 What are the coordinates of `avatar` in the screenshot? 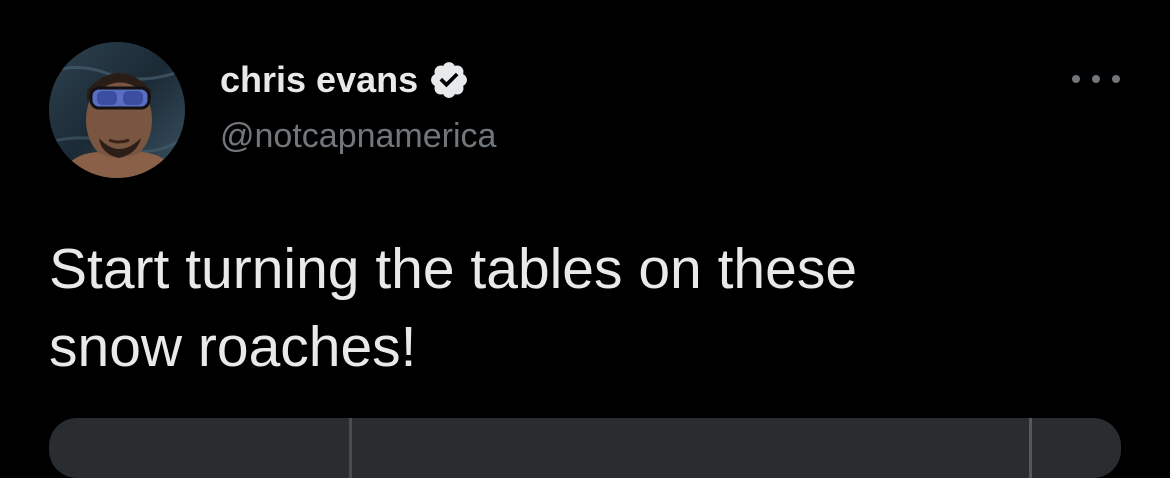 It's located at (117, 110).